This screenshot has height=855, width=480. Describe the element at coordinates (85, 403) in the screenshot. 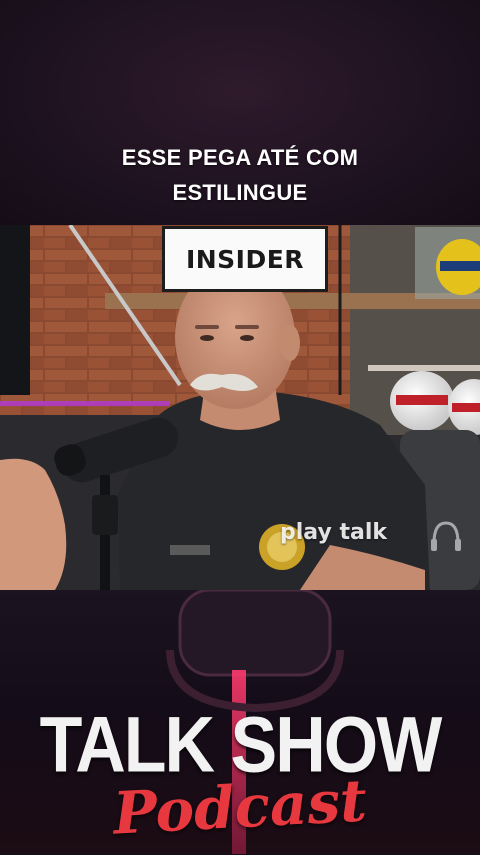

I see `neon-strip` at that location.